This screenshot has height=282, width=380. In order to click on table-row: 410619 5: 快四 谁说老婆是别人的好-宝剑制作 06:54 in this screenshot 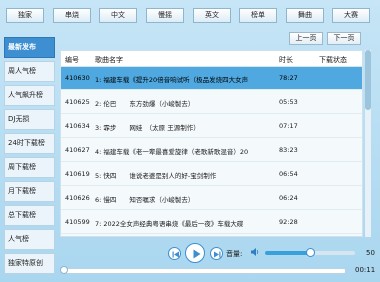, I will do `click(211, 174)`.